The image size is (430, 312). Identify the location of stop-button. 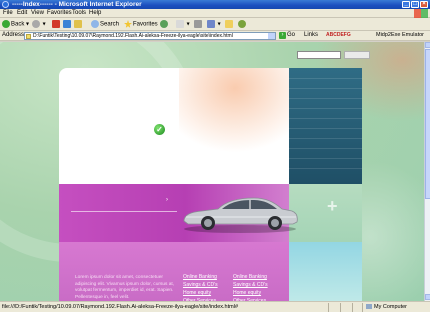
(56, 24).